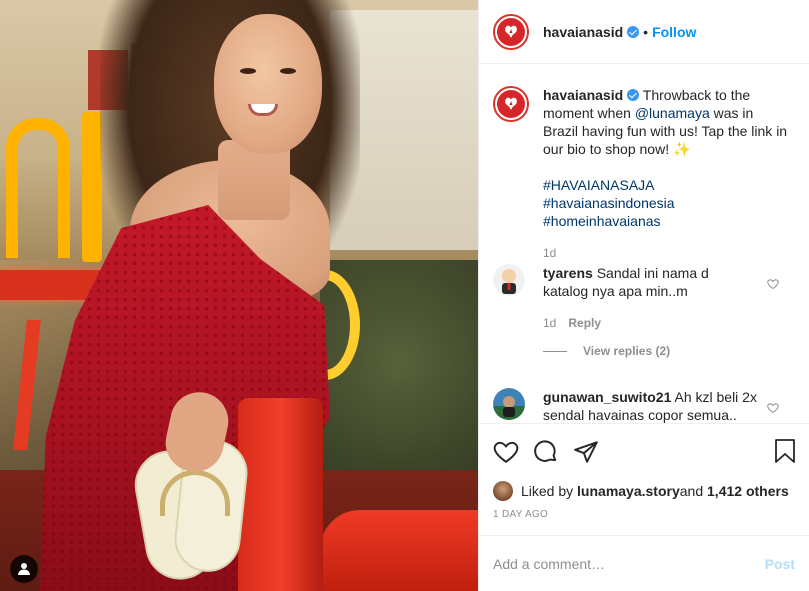 This screenshot has width=809, height=591. I want to click on woman-face, so click(268, 84).